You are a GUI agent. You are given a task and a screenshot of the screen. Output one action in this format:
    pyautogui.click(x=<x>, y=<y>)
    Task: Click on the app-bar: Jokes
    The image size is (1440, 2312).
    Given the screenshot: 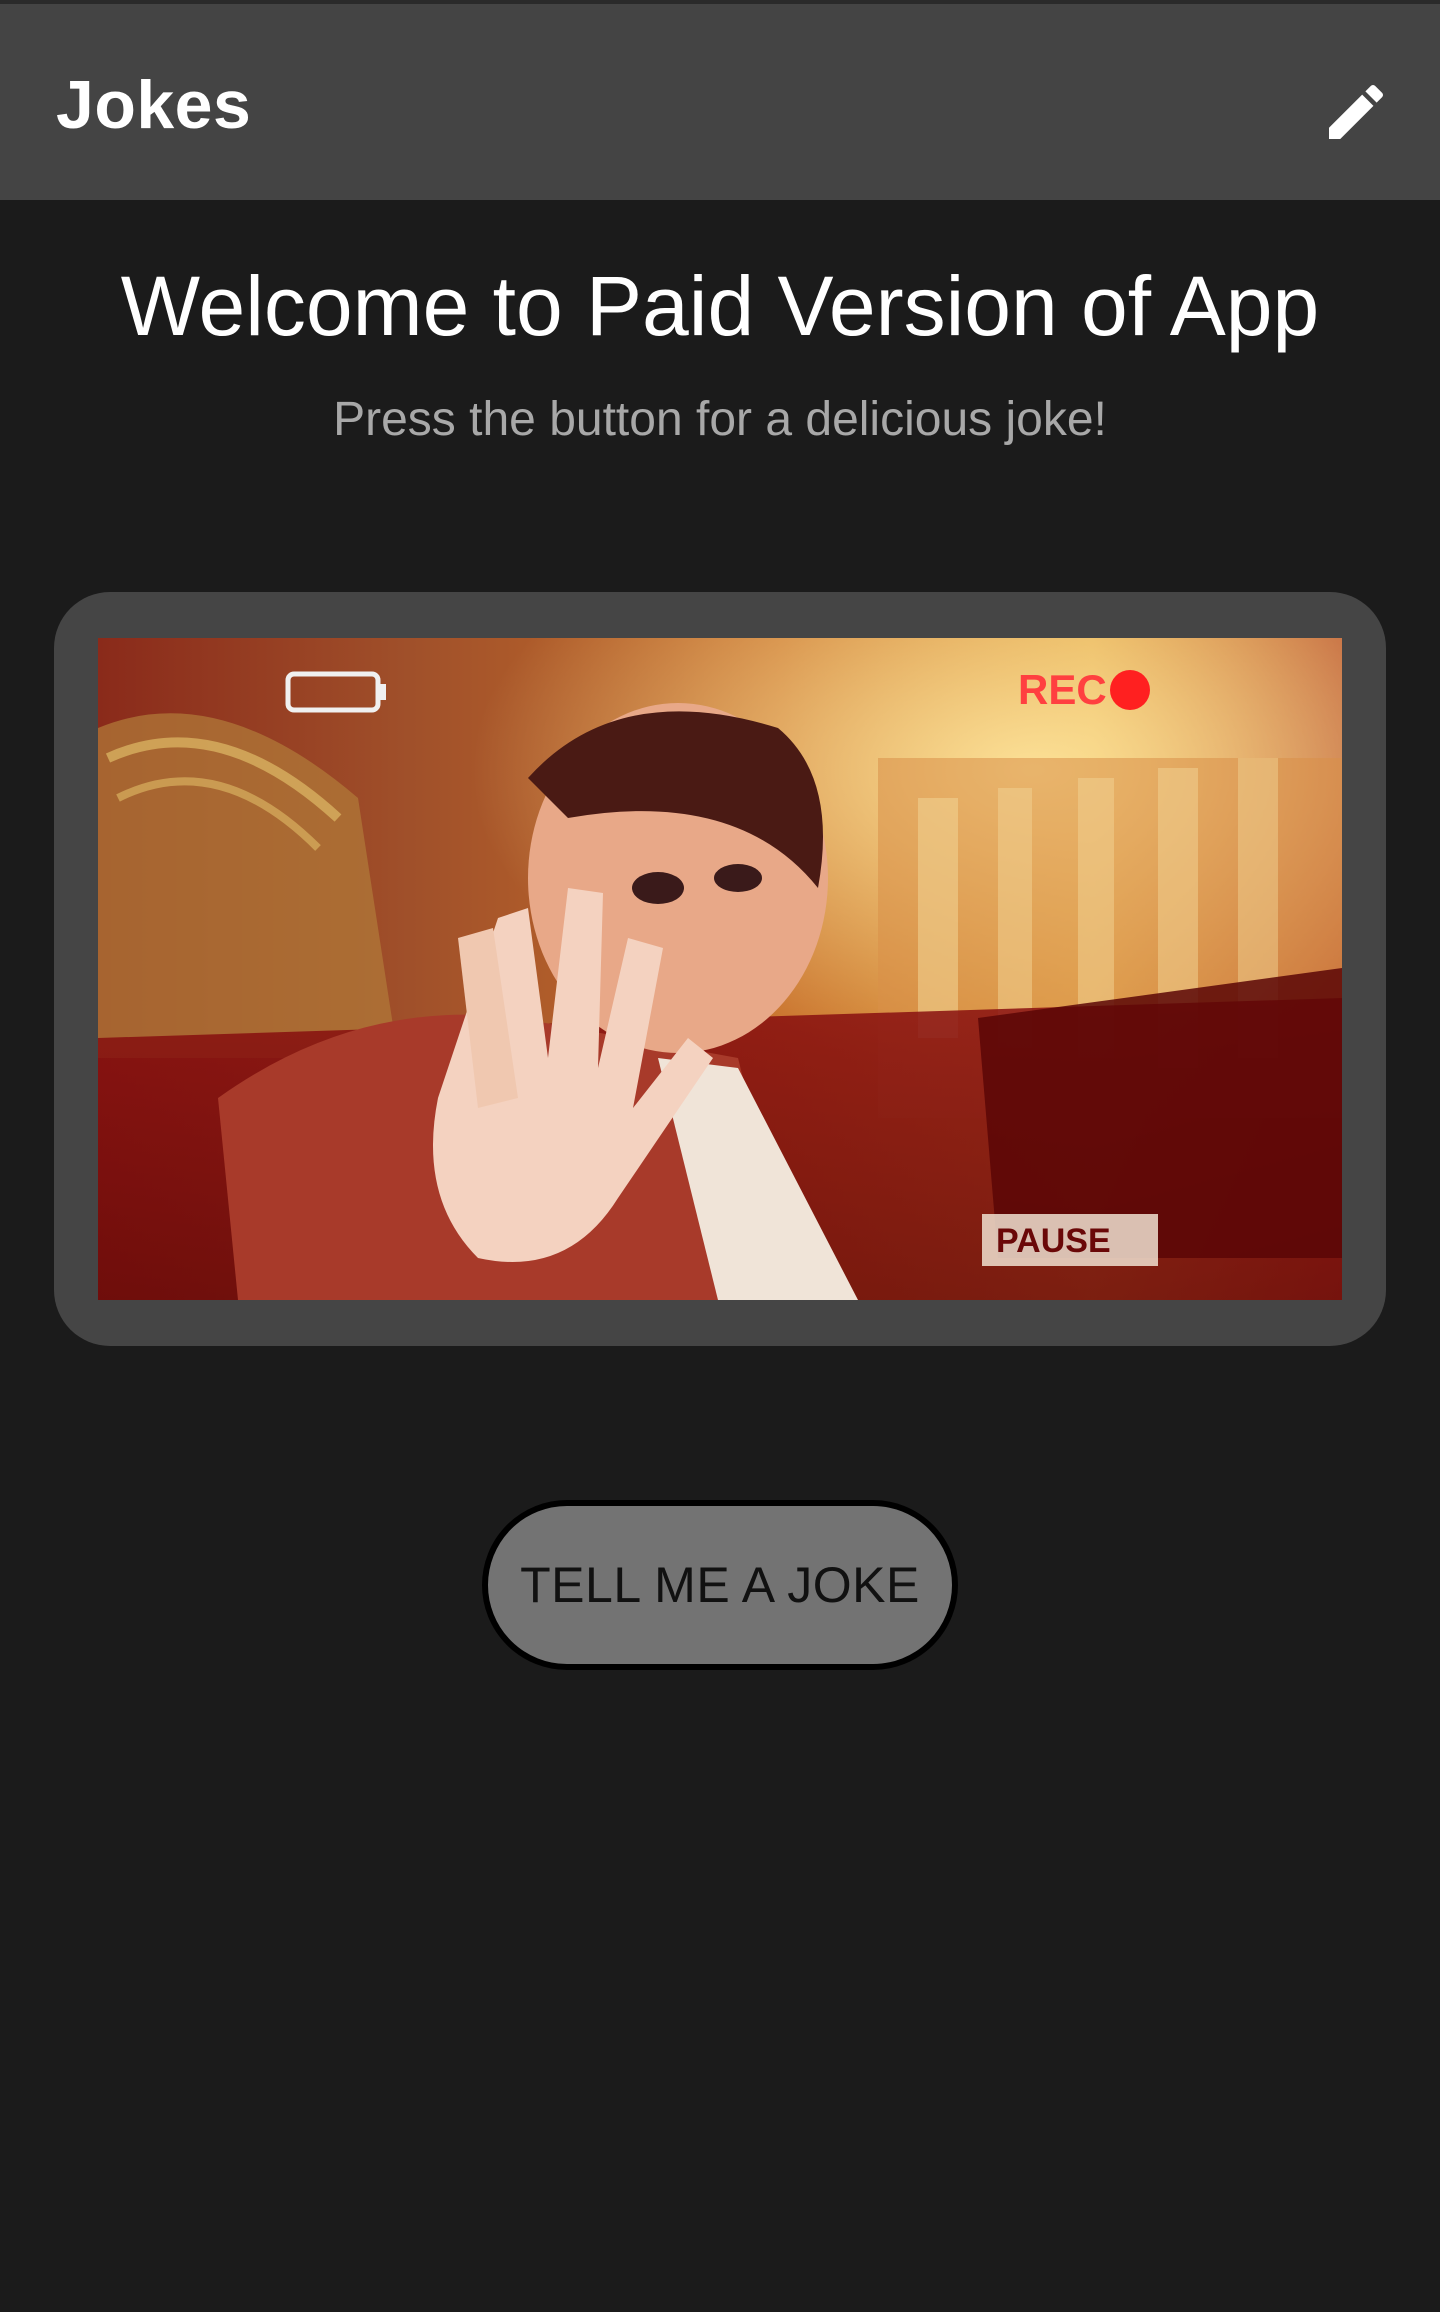 What is the action you would take?
    pyautogui.click(x=720, y=102)
    